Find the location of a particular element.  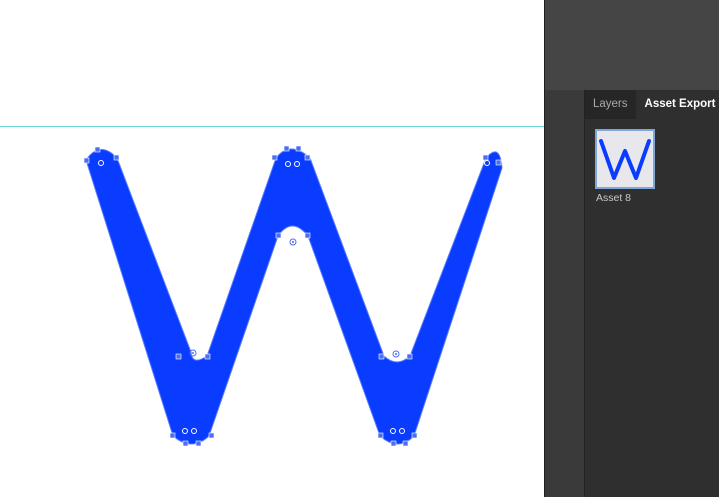

horizontal-guide is located at coordinates (292, 126).